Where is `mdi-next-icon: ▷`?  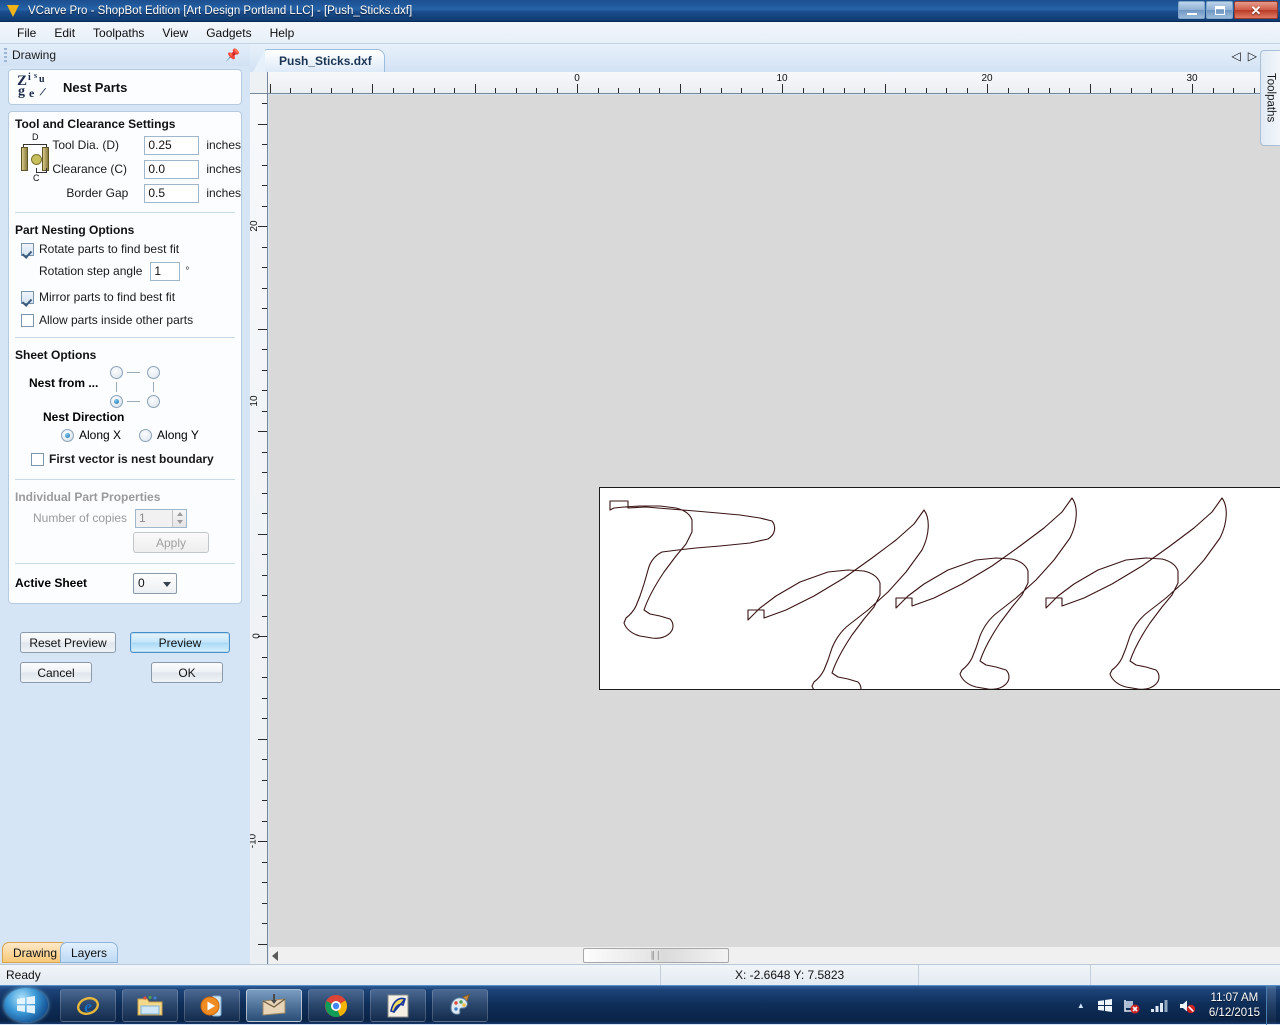 mdi-next-icon: ▷ is located at coordinates (1252, 56).